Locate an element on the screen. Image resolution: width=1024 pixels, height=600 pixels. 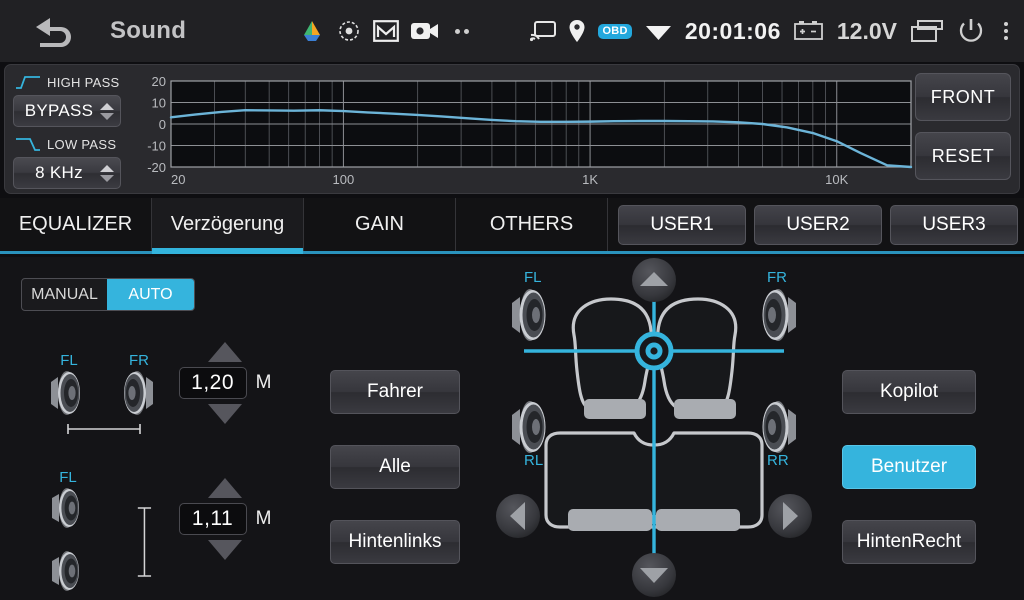
front-delay-unit: M is located at coordinates (263, 382).